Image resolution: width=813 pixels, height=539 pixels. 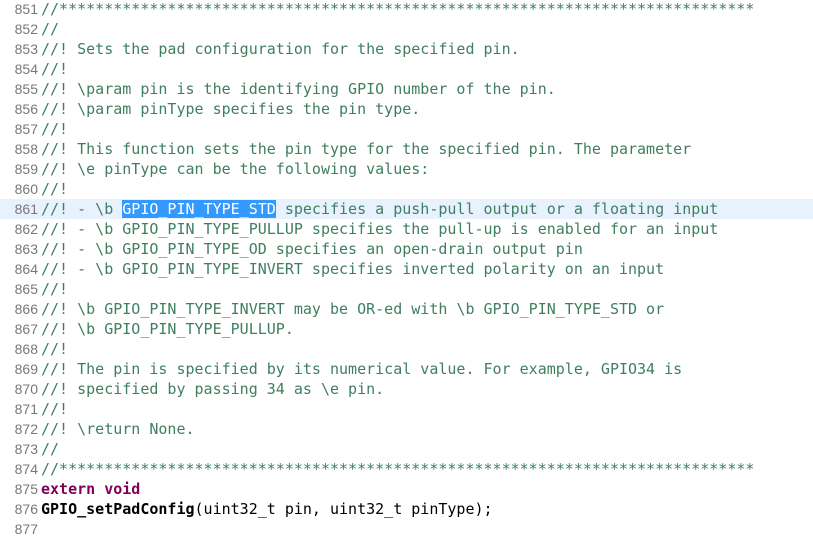 I want to click on line-number: 865, so click(x=26, y=289).